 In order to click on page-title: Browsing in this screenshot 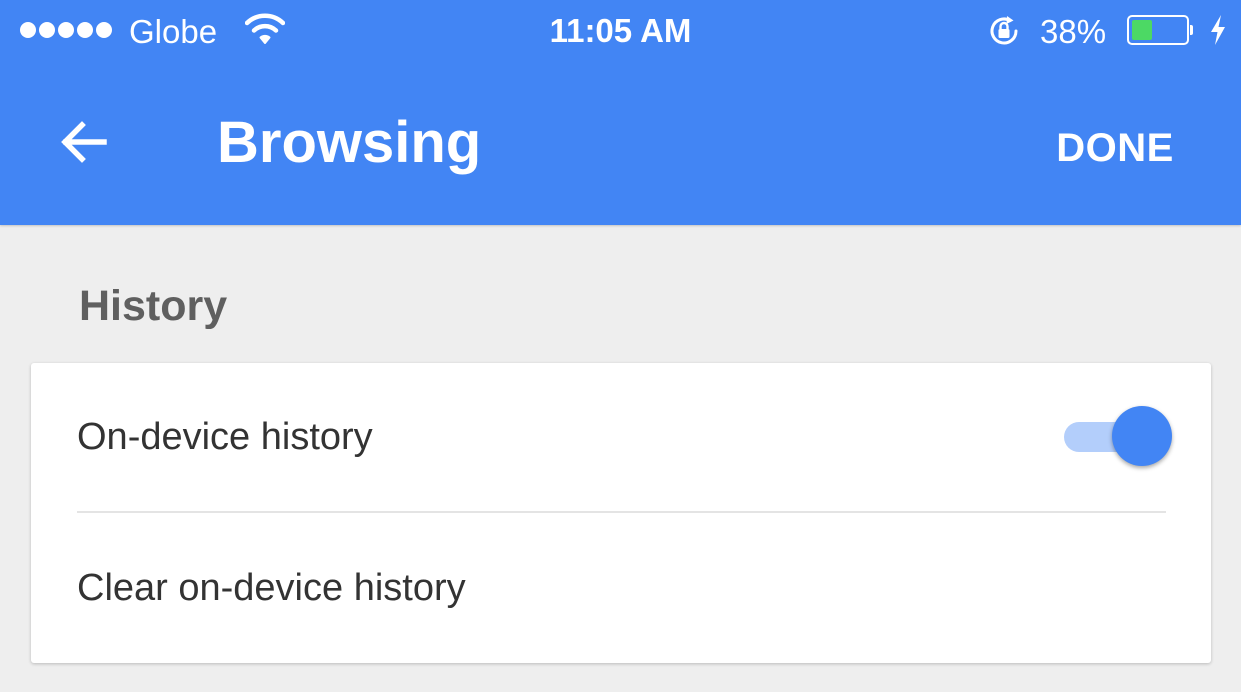, I will do `click(349, 142)`.